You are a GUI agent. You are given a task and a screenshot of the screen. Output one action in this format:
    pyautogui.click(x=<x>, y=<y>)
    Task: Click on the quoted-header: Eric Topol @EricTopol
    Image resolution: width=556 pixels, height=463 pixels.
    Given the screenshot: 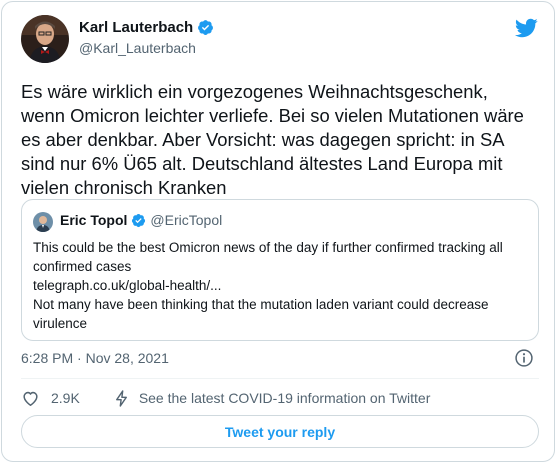 What is the action you would take?
    pyautogui.click(x=141, y=220)
    